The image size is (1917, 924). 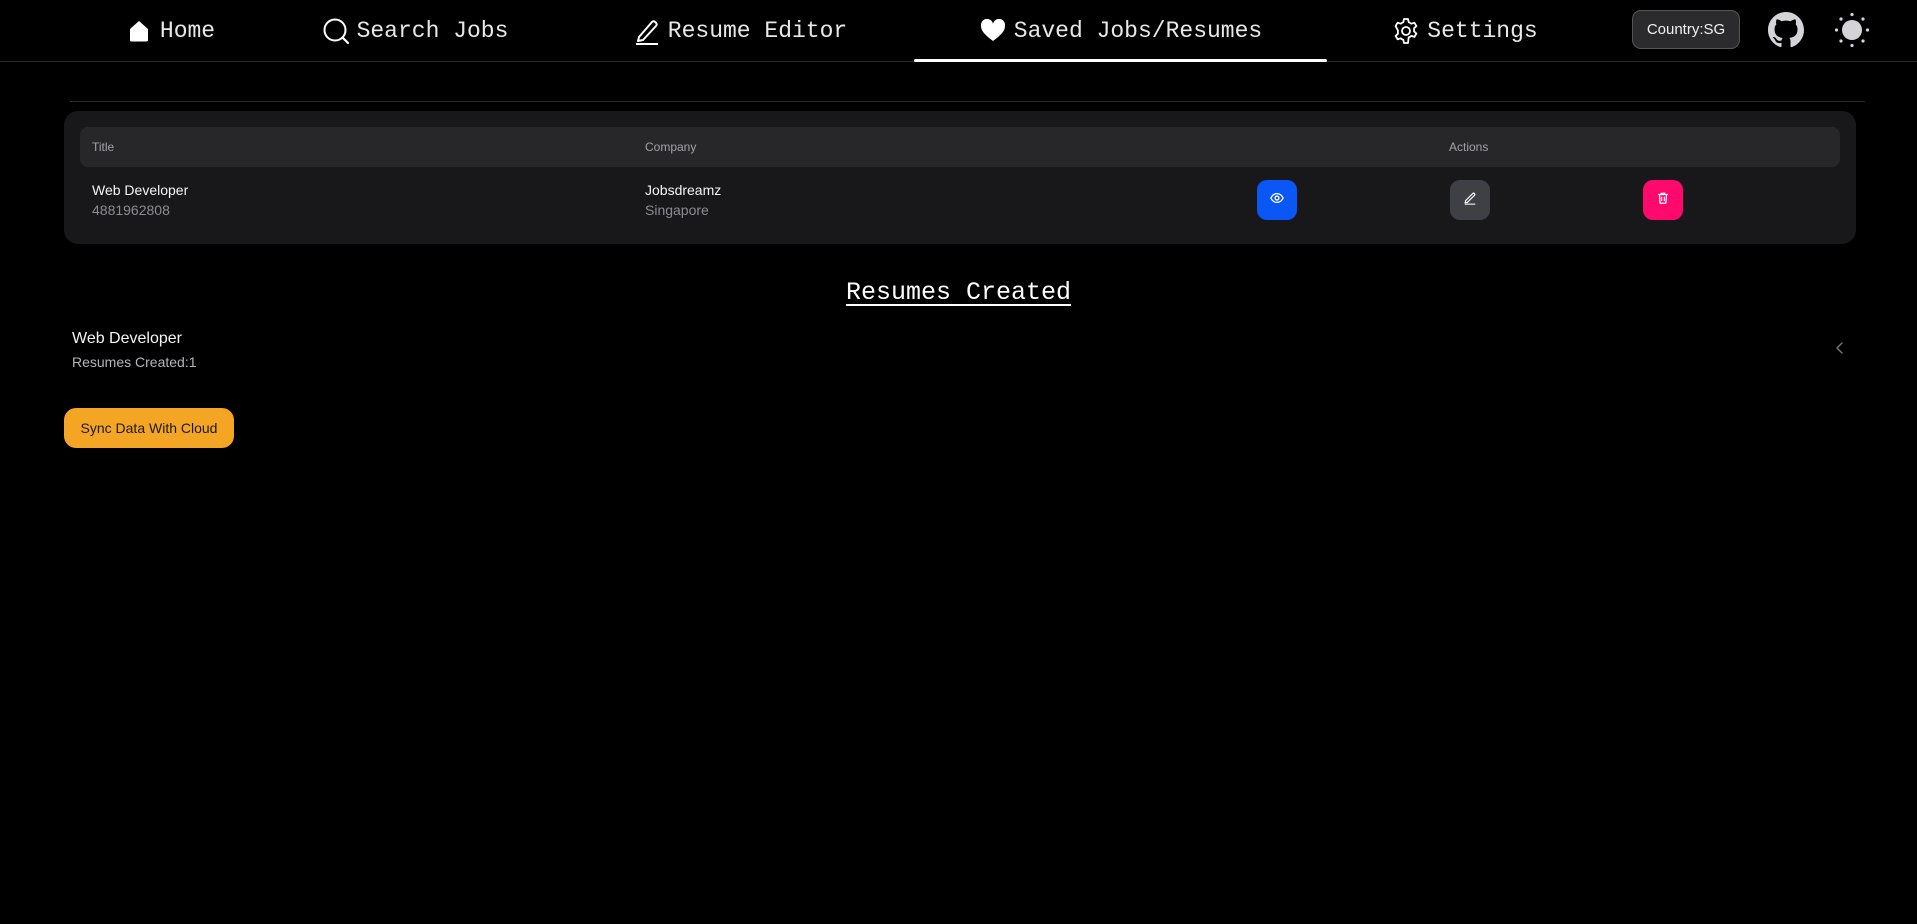 I want to click on nav-item-saved-jobs-resumes: Saved Jobs/Resumes, so click(x=1120, y=31).